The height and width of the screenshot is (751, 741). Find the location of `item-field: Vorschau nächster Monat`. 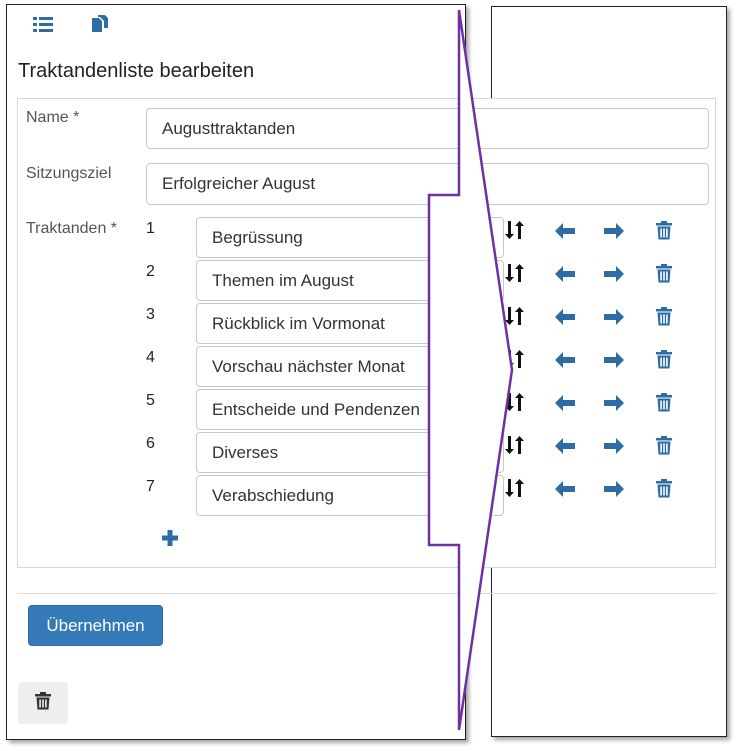

item-field: Vorschau nächster Monat is located at coordinates (350, 366).